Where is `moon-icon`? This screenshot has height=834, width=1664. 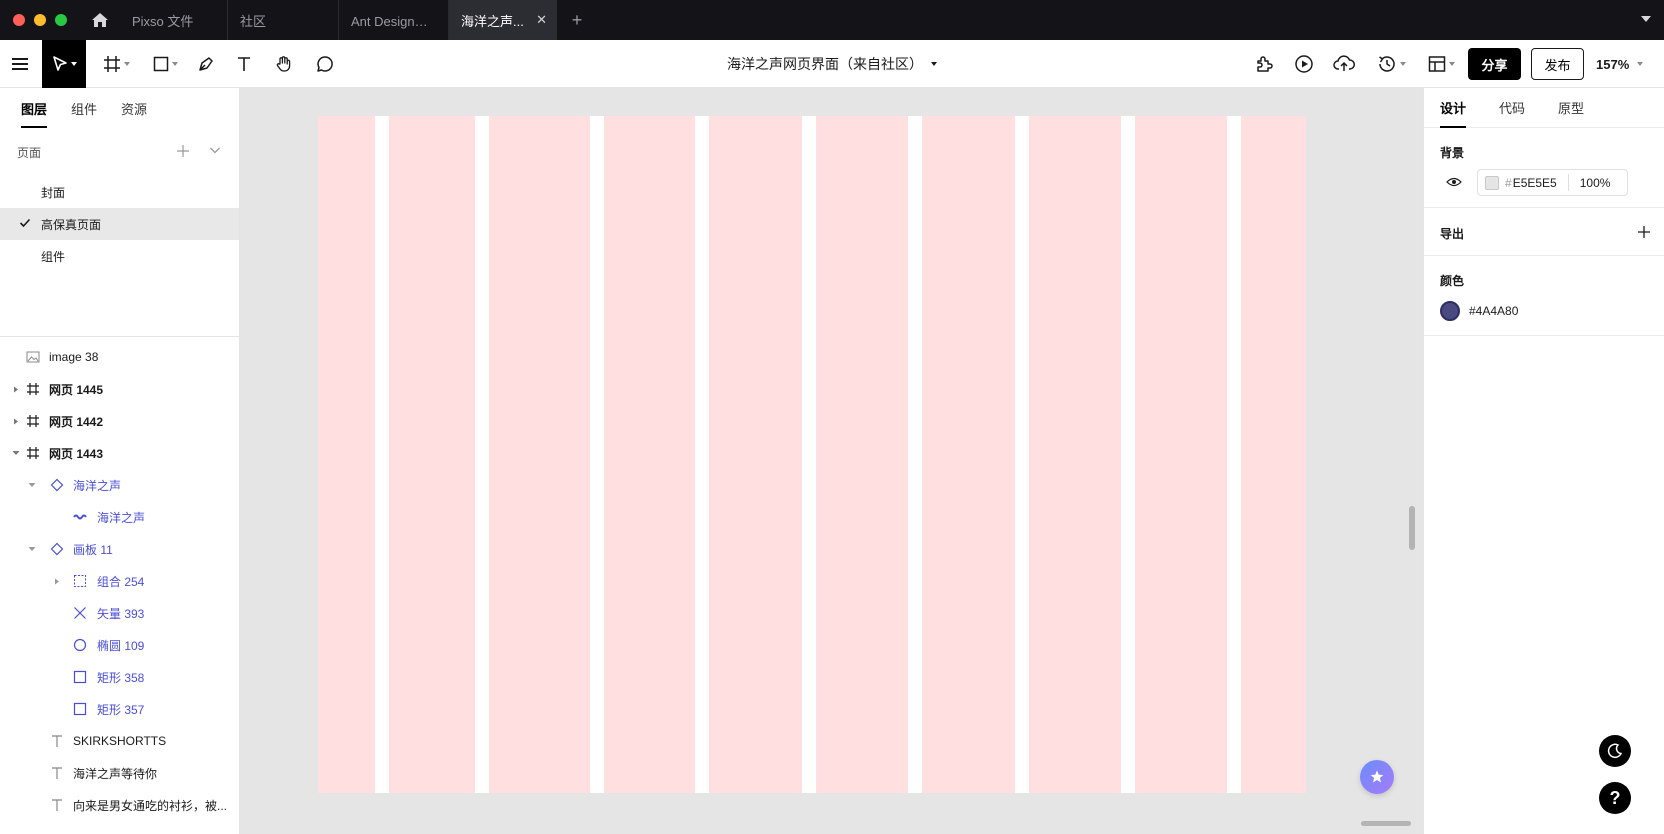 moon-icon is located at coordinates (1615, 751).